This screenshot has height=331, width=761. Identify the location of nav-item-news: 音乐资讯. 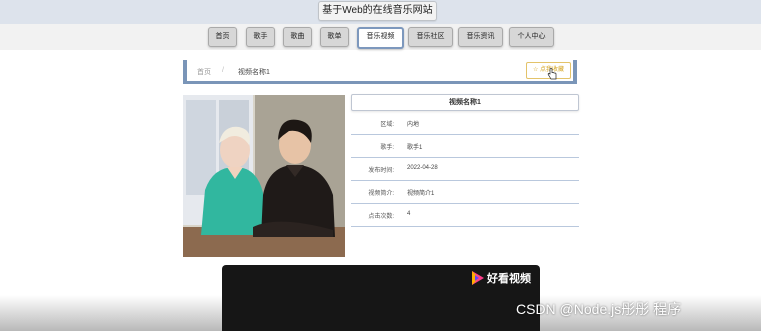
(480, 37).